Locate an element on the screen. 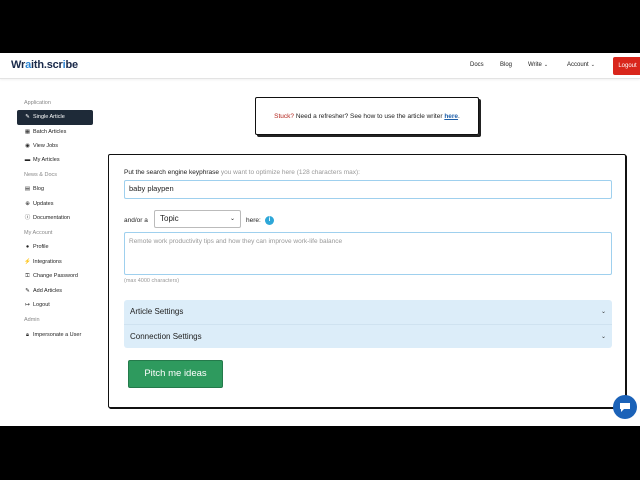 Image resolution: width=640 pixels, height=480 pixels. sidebar-item-label: Documentation is located at coordinates (51, 218).